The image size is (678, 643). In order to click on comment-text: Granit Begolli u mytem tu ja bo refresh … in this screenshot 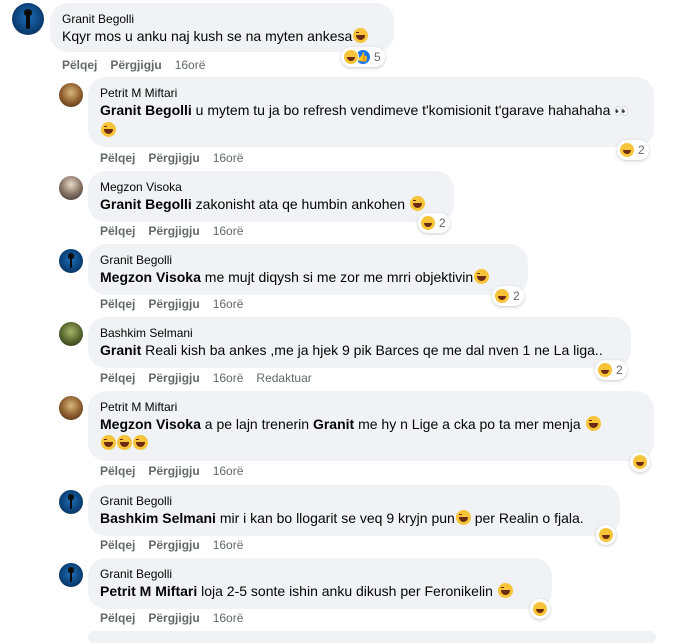, I will do `click(364, 120)`.